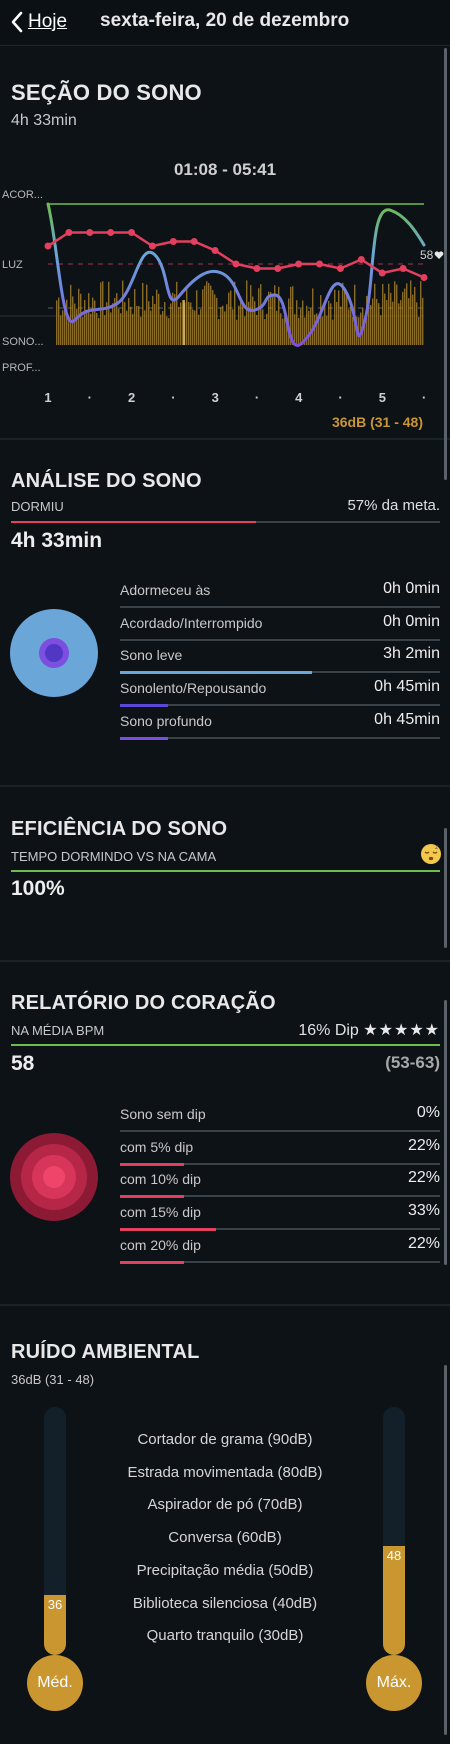  Describe the element at coordinates (431, 854) in the screenshot. I see `sleepy-face-icon: z` at that location.